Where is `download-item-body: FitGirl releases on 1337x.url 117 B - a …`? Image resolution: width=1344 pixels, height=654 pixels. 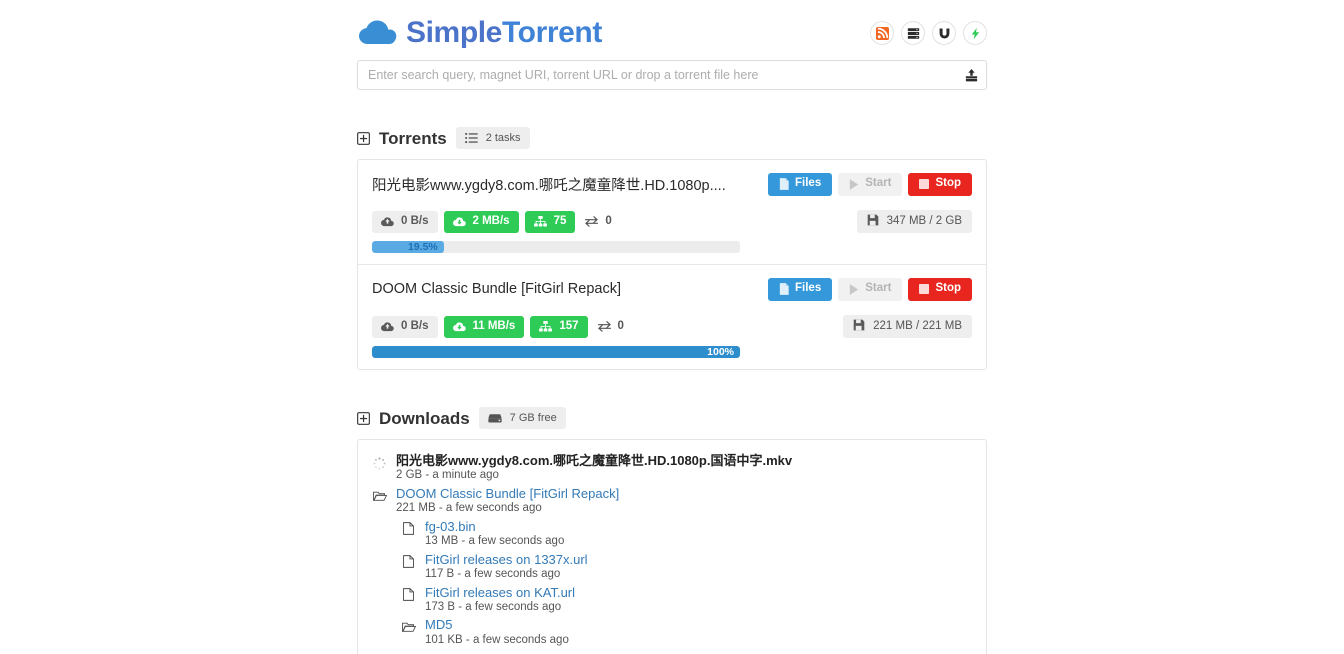 download-item-body: FitGirl releases on 1337x.url 117 B - a … is located at coordinates (506, 567).